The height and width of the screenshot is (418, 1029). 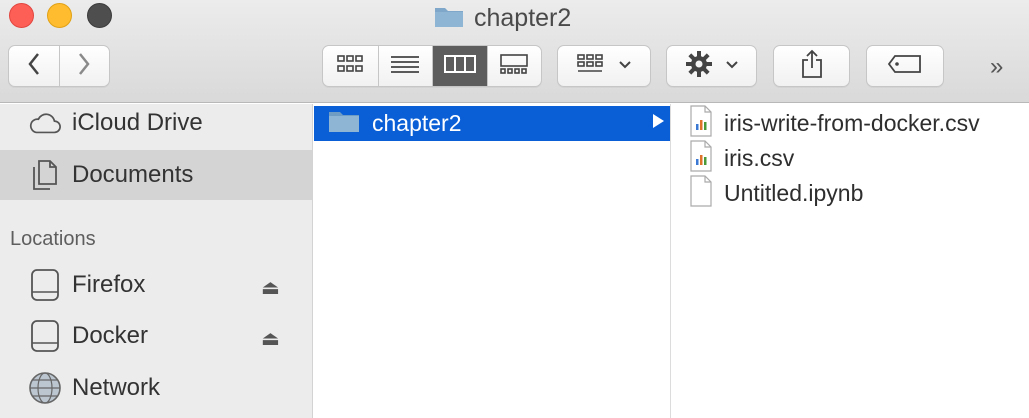 I want to click on sidebar-item-documents: Documents, so click(x=156, y=175).